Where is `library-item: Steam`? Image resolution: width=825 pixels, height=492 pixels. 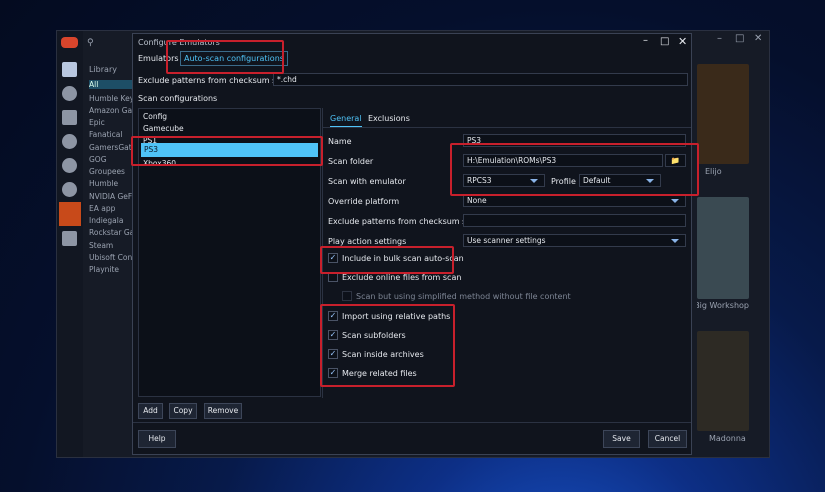
library-item: Steam is located at coordinates (111, 245).